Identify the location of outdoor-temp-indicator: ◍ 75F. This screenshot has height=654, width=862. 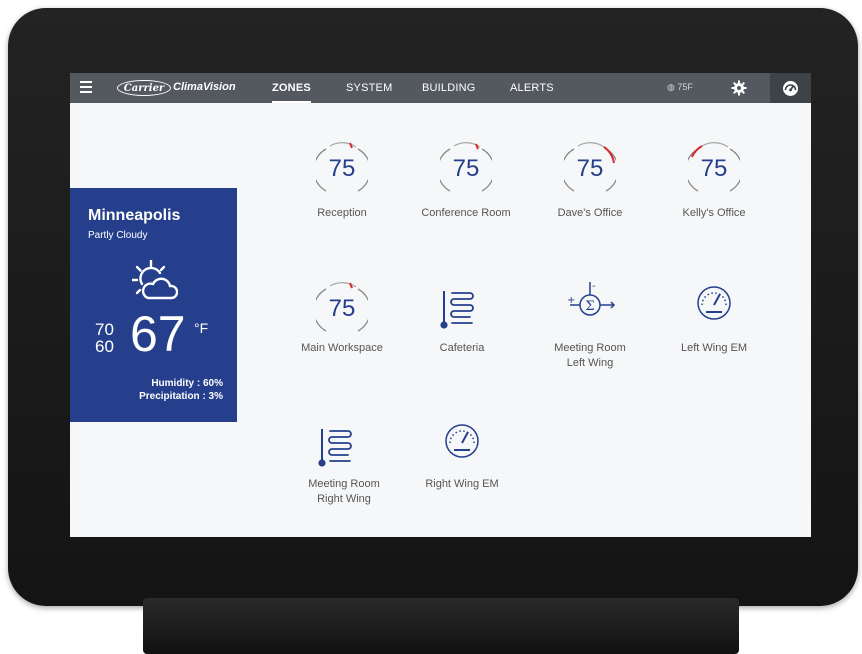
(680, 87).